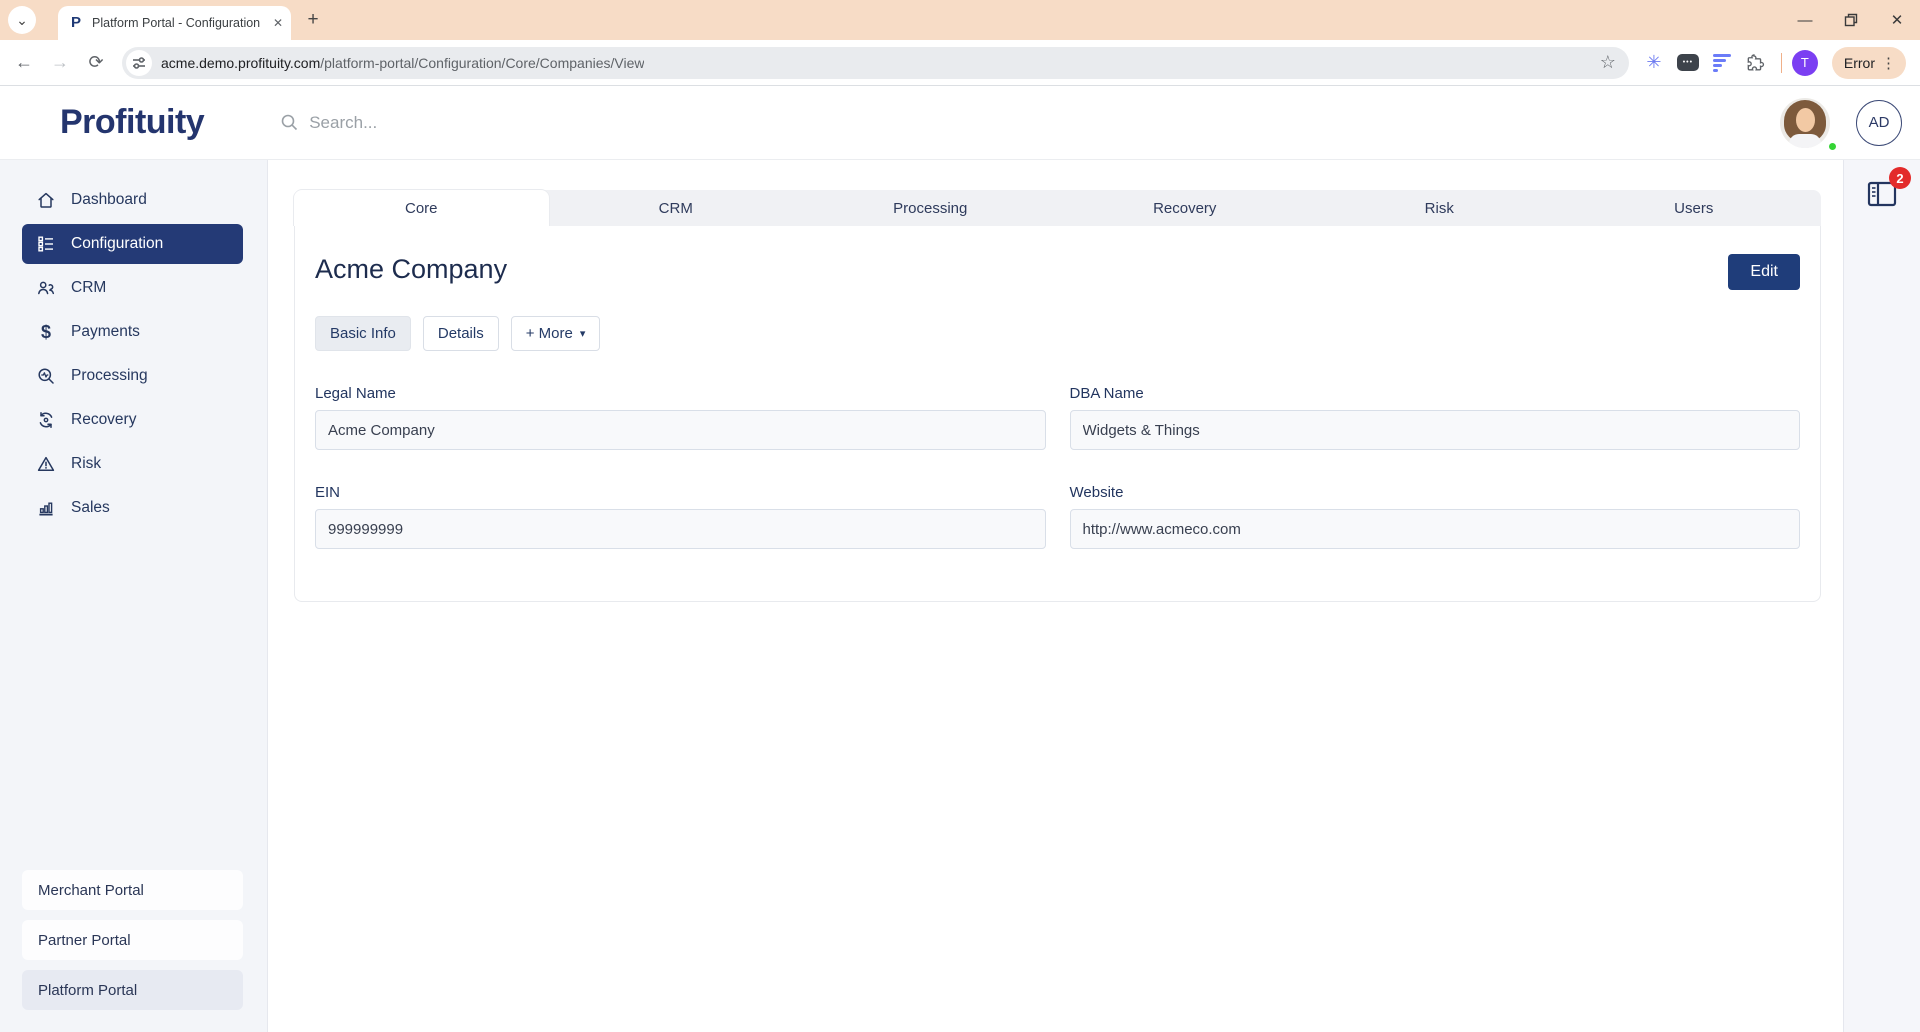  What do you see at coordinates (109, 375) in the screenshot?
I see `sidebar-item-label: Processing` at bounding box center [109, 375].